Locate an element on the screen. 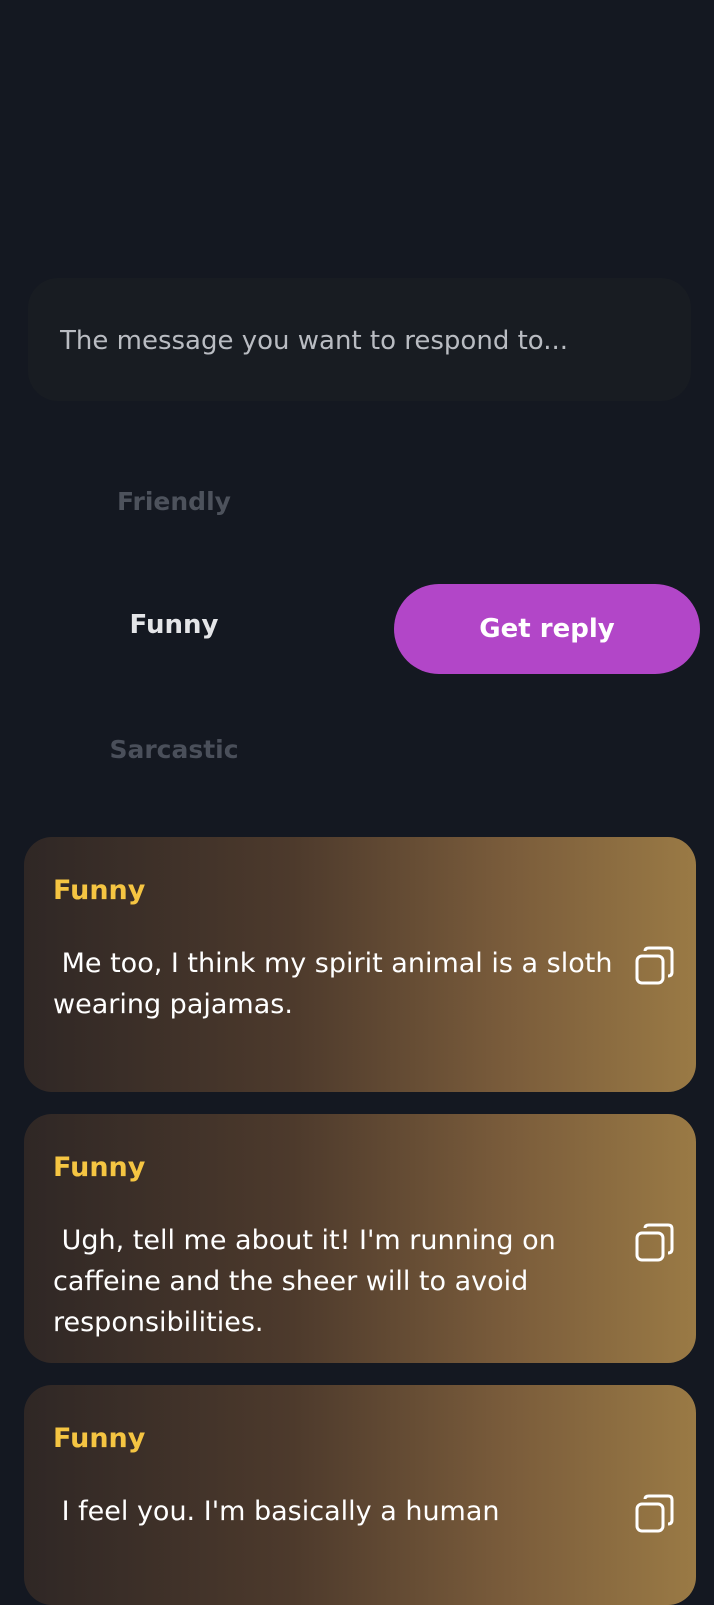 Image resolution: width=714 pixels, height=1605 pixels. message-input-container is located at coordinates (359, 340).